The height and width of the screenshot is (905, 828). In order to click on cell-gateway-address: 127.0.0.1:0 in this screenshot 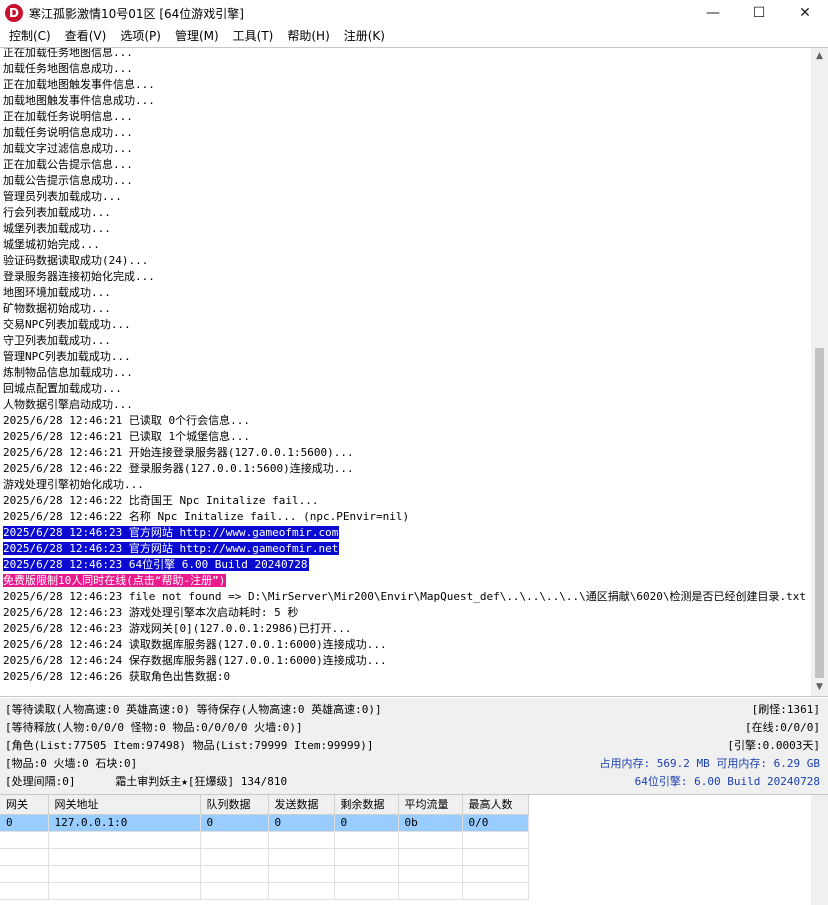, I will do `click(124, 823)`.